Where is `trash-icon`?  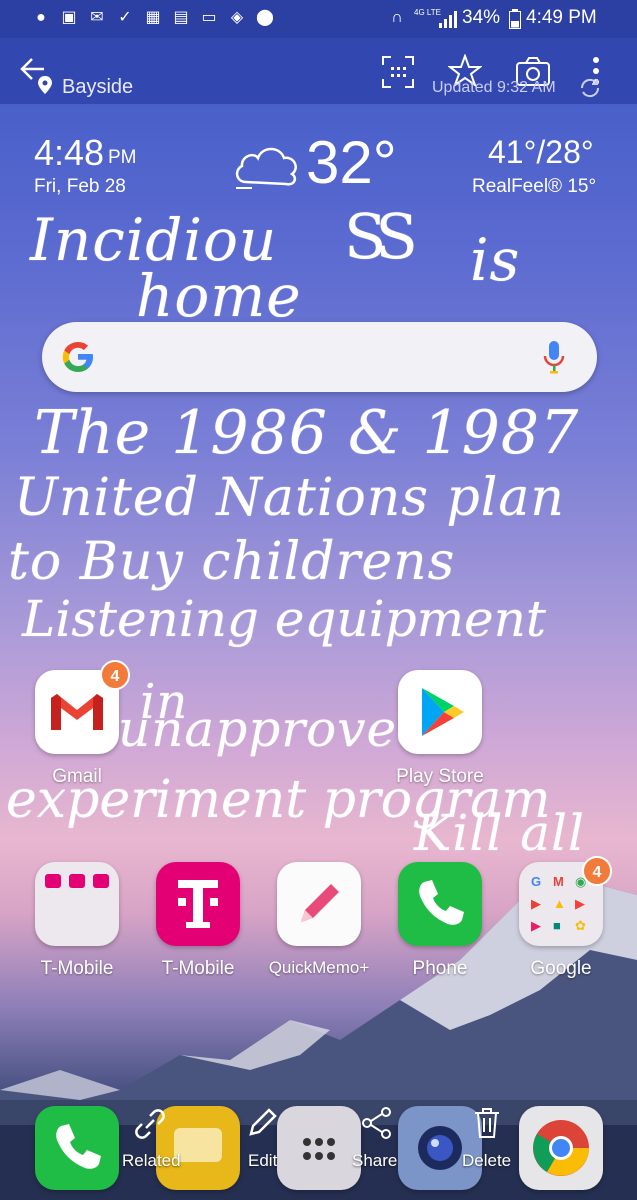 trash-icon is located at coordinates (487, 1125).